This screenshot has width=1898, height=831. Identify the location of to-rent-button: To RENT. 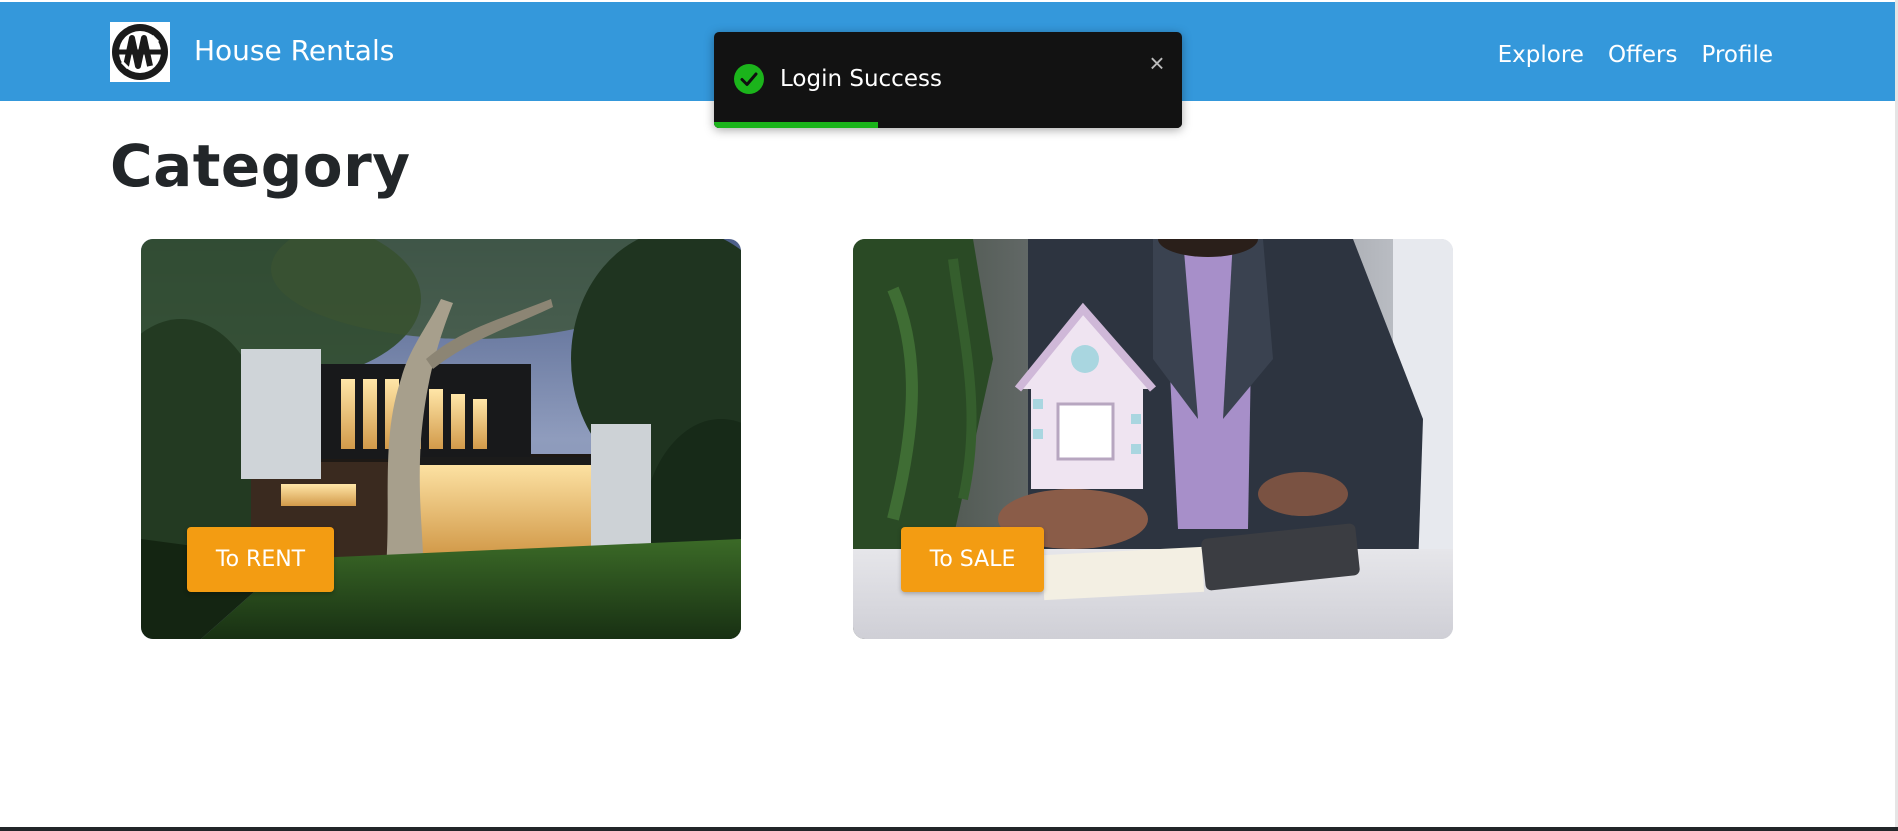
(260, 559).